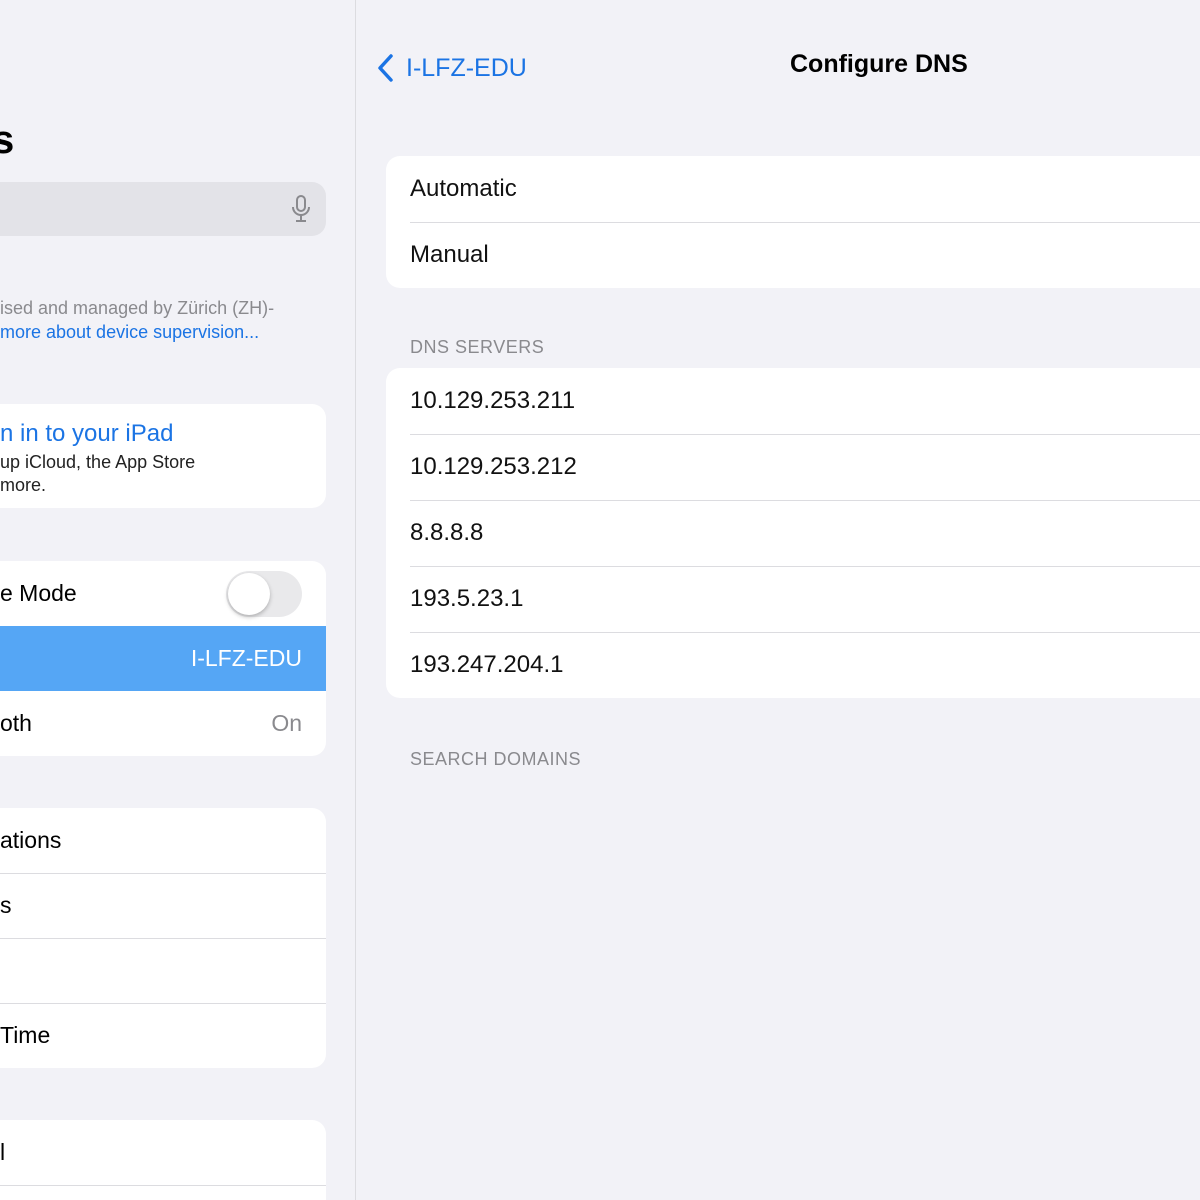  Describe the element at coordinates (477, 347) in the screenshot. I see `dns-servers-header: DNS SERVERS` at that location.